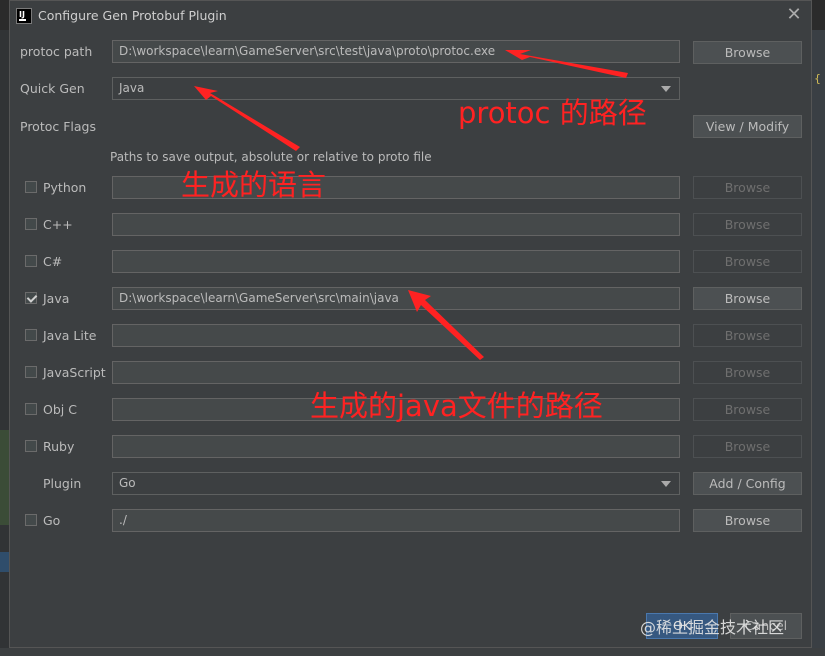 The height and width of the screenshot is (656, 825). Describe the element at coordinates (247, 118) in the screenshot. I see `arrow-quick-gen` at that location.